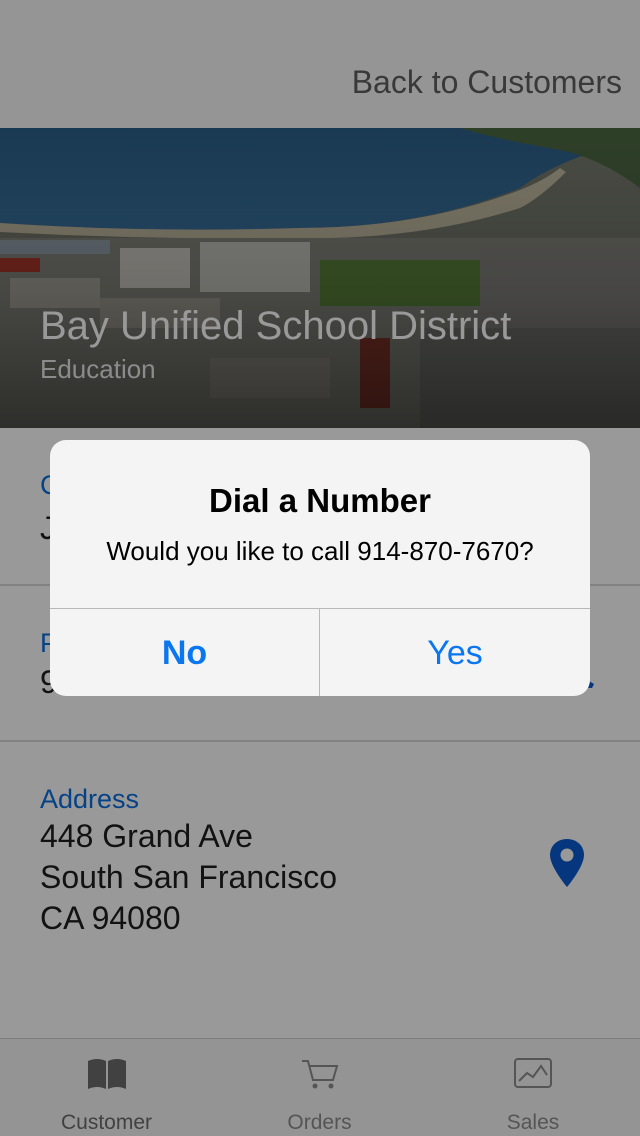 The image size is (640, 1136). I want to click on alert-button-row: No Yes, so click(320, 652).